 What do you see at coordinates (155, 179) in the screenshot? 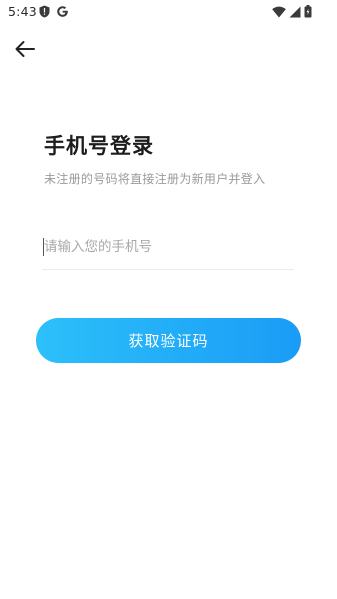
I see `page-subtitle: 未注册的号码将直接注册为新用户并登入` at bounding box center [155, 179].